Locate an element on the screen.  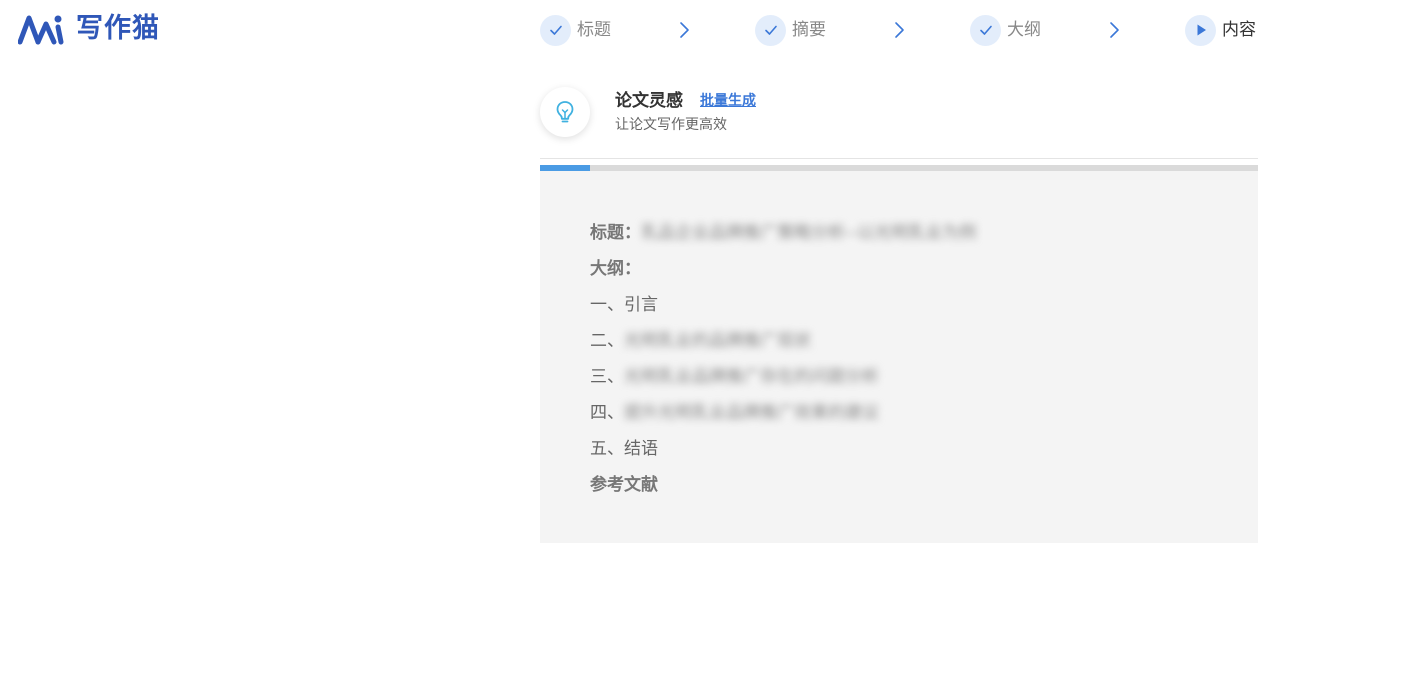
paper-title-line: 标题：乳品企业品牌推广策略分析--以光明乳业为例 is located at coordinates (783, 233).